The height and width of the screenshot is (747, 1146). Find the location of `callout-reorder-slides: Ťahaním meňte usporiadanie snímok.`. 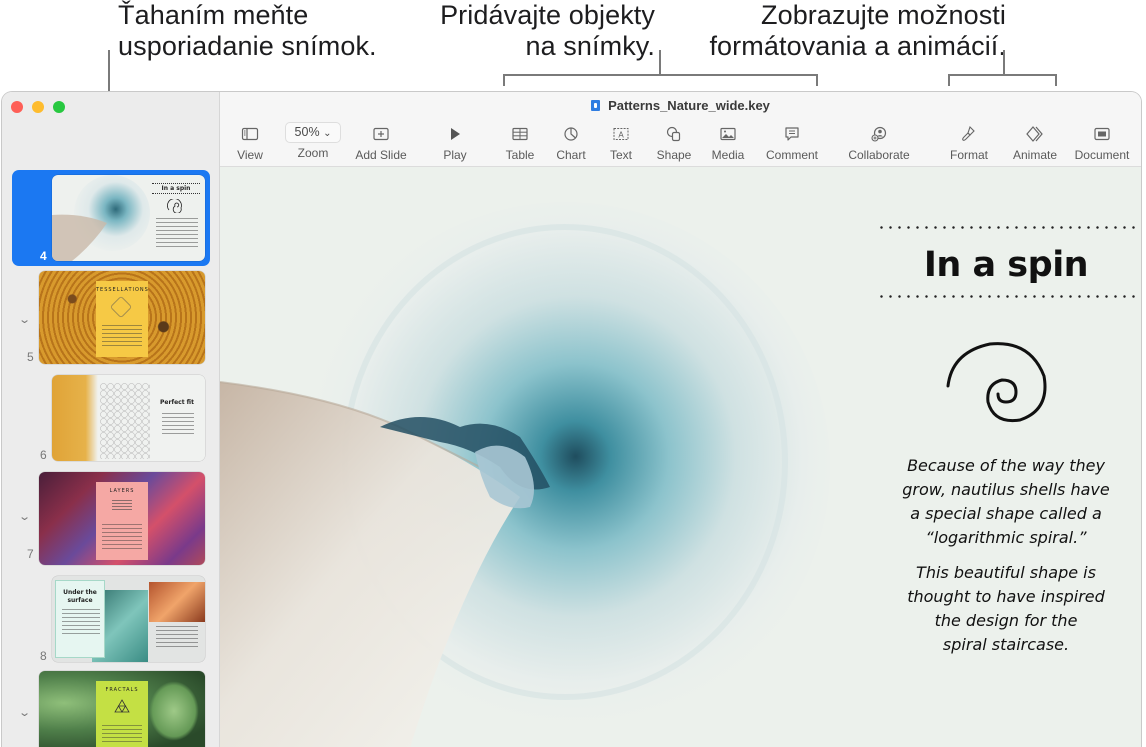

callout-reorder-slides: Ťahaním meňte usporiadanie snímok. is located at coordinates (247, 31).